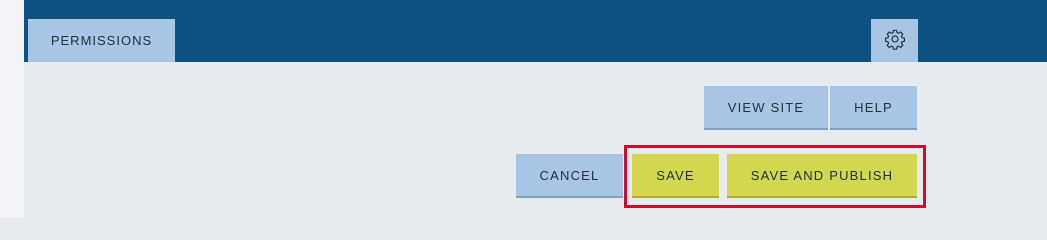  I want to click on settings-button, so click(894, 40).